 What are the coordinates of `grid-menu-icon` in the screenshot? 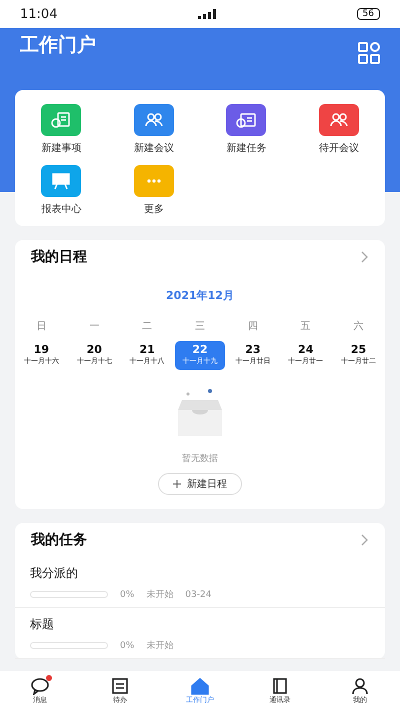 It's located at (369, 53).